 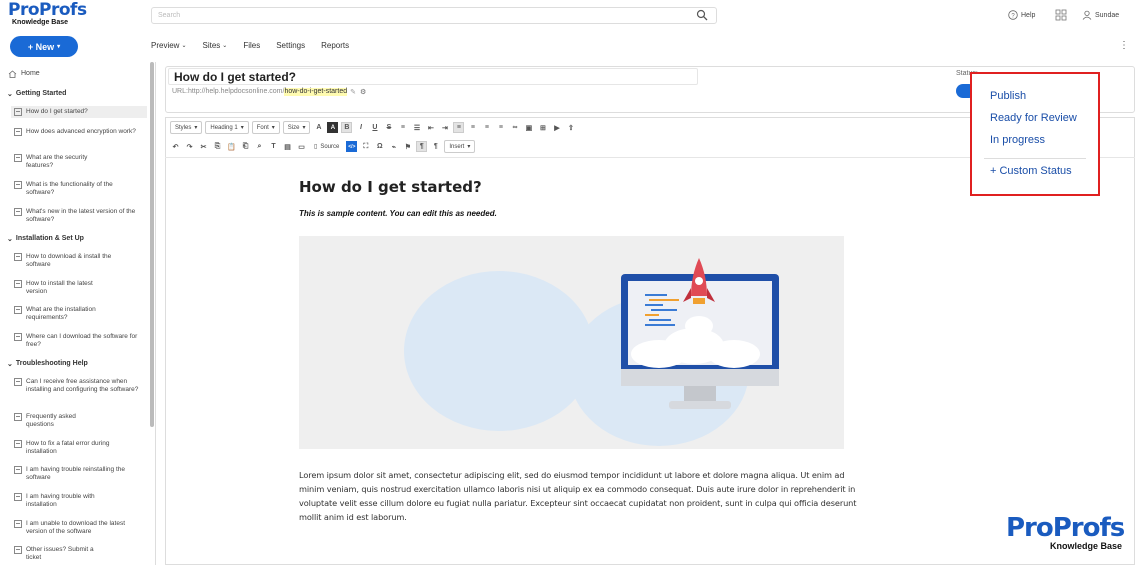 I want to click on anchor-icon: ⚑, so click(x=407, y=146).